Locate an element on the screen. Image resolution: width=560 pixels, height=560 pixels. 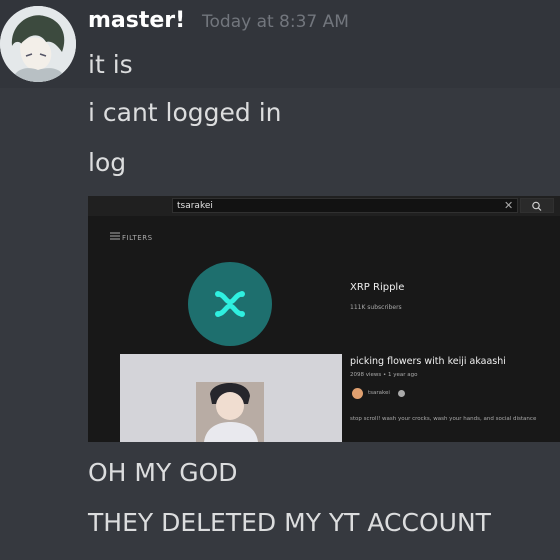
yt-video-thumbnail is located at coordinates (231, 398).